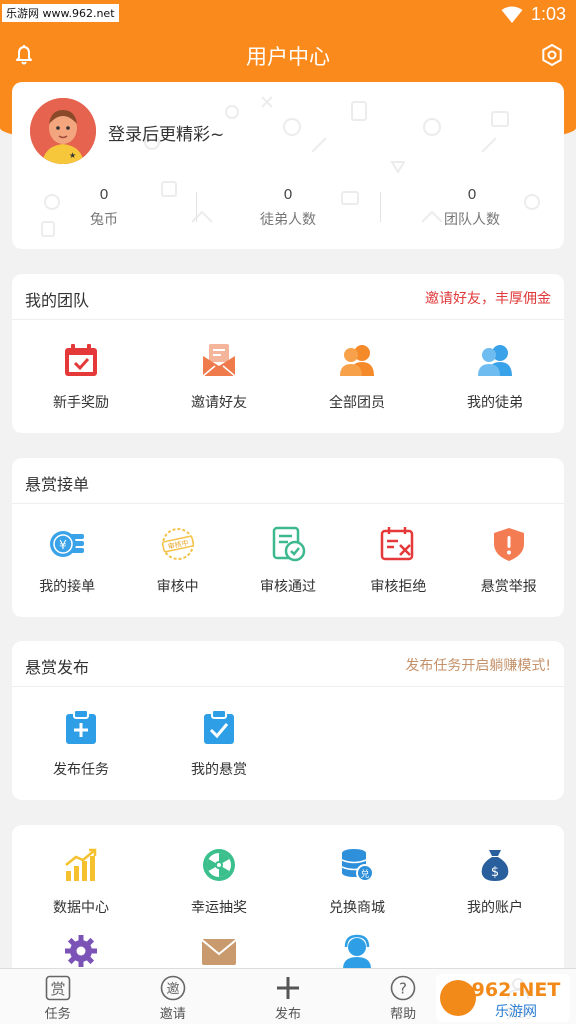 The image size is (576, 1024). Describe the element at coordinates (219, 360) in the screenshot. I see `invite-envelope-icon` at that location.